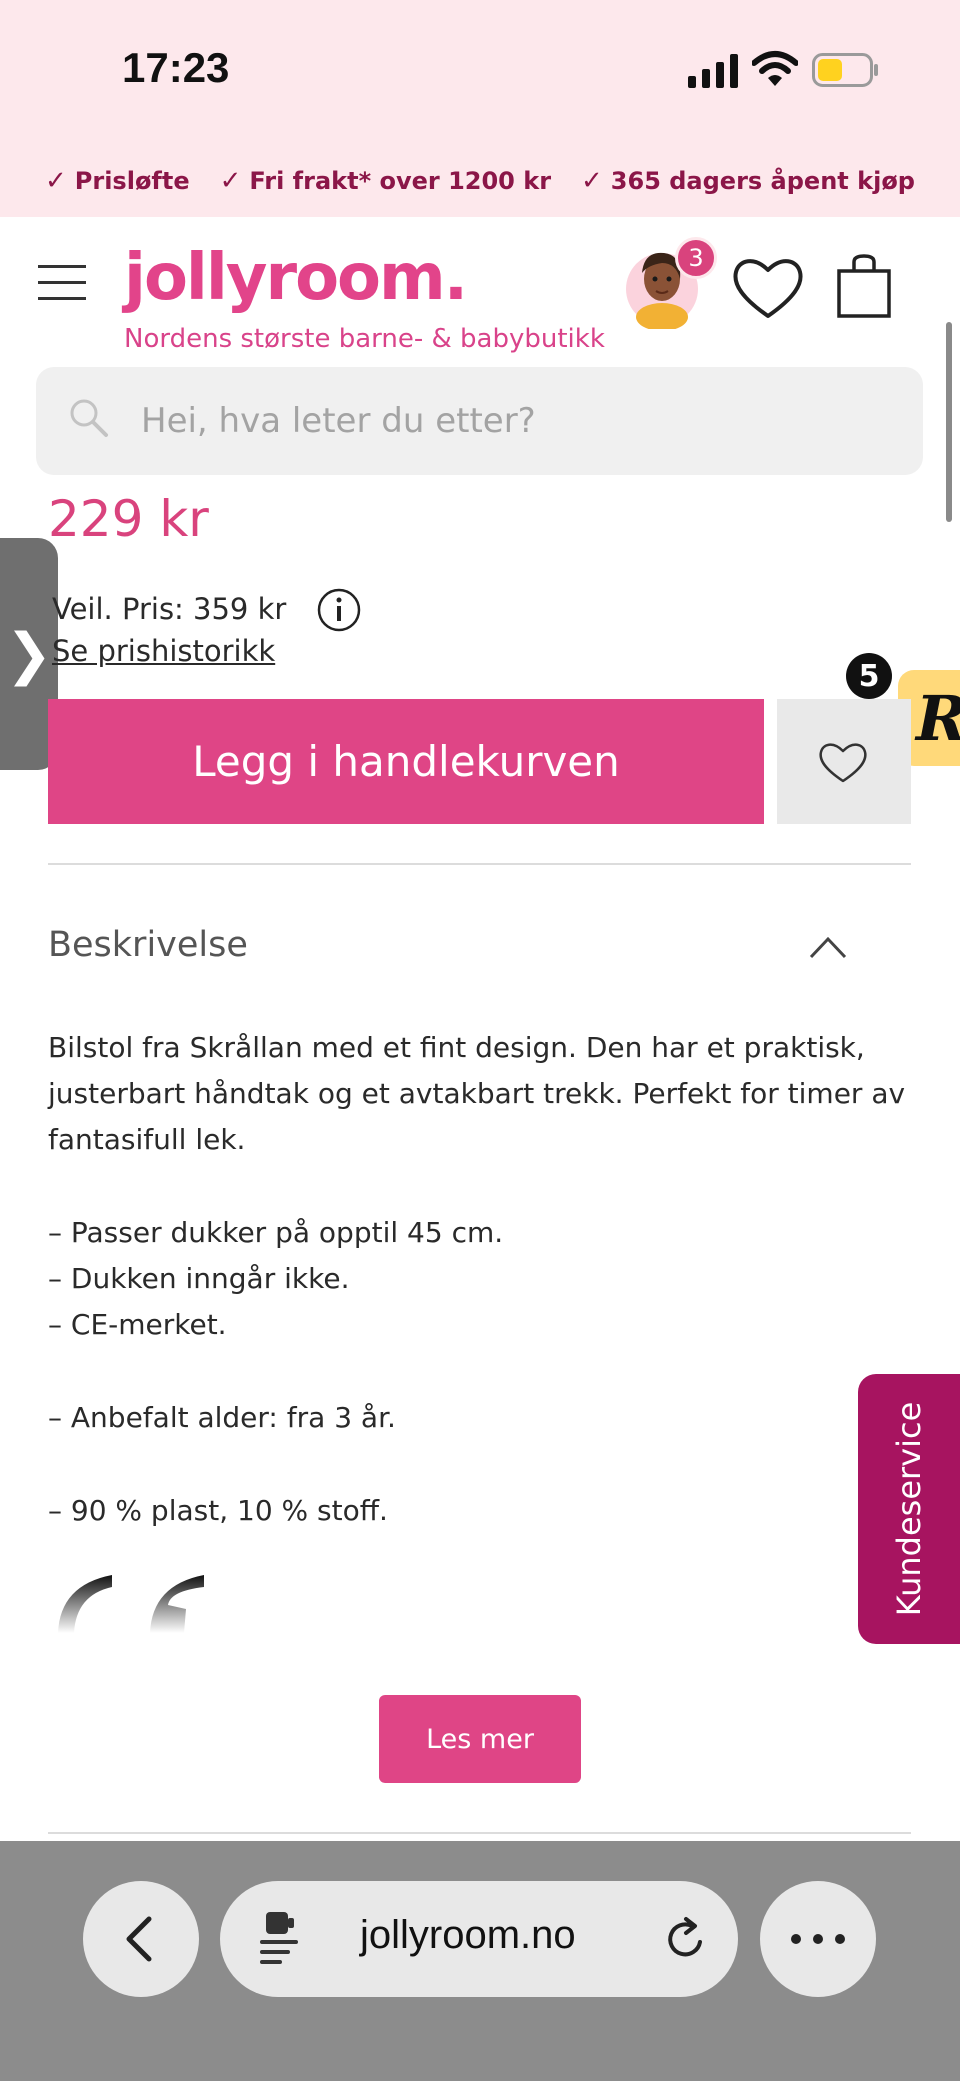 The image size is (960, 2081). What do you see at coordinates (869, 676) in the screenshot?
I see `rewards-count-badge: 5` at bounding box center [869, 676].